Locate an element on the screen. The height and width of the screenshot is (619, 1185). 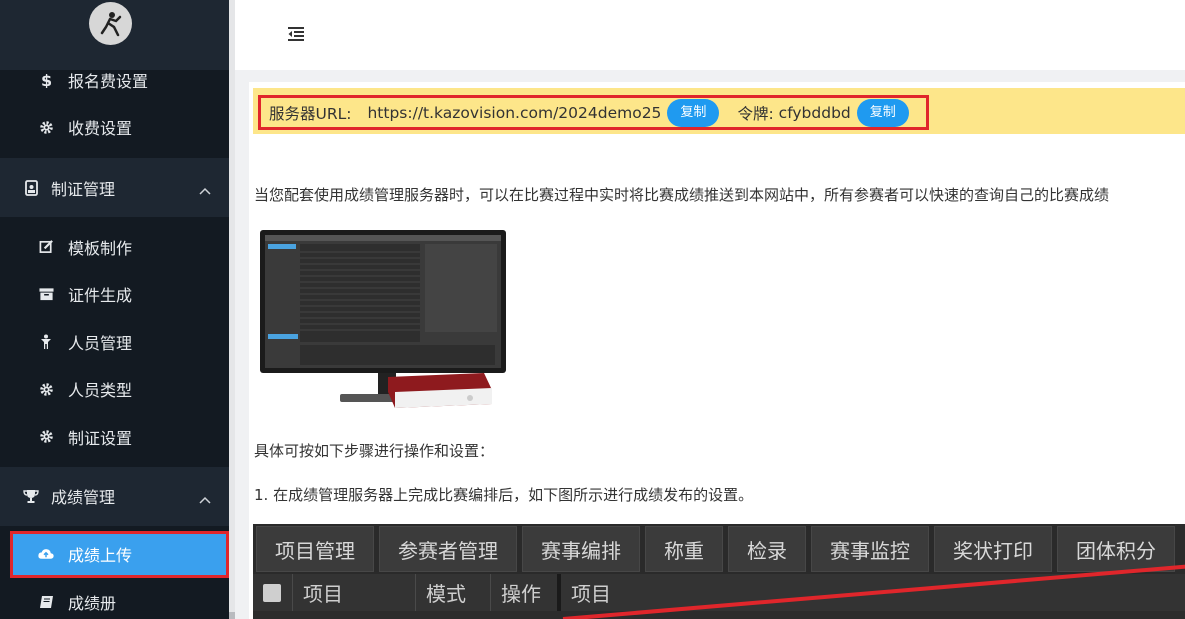
sidebar-group-label: 制证管理 is located at coordinates (83, 189).